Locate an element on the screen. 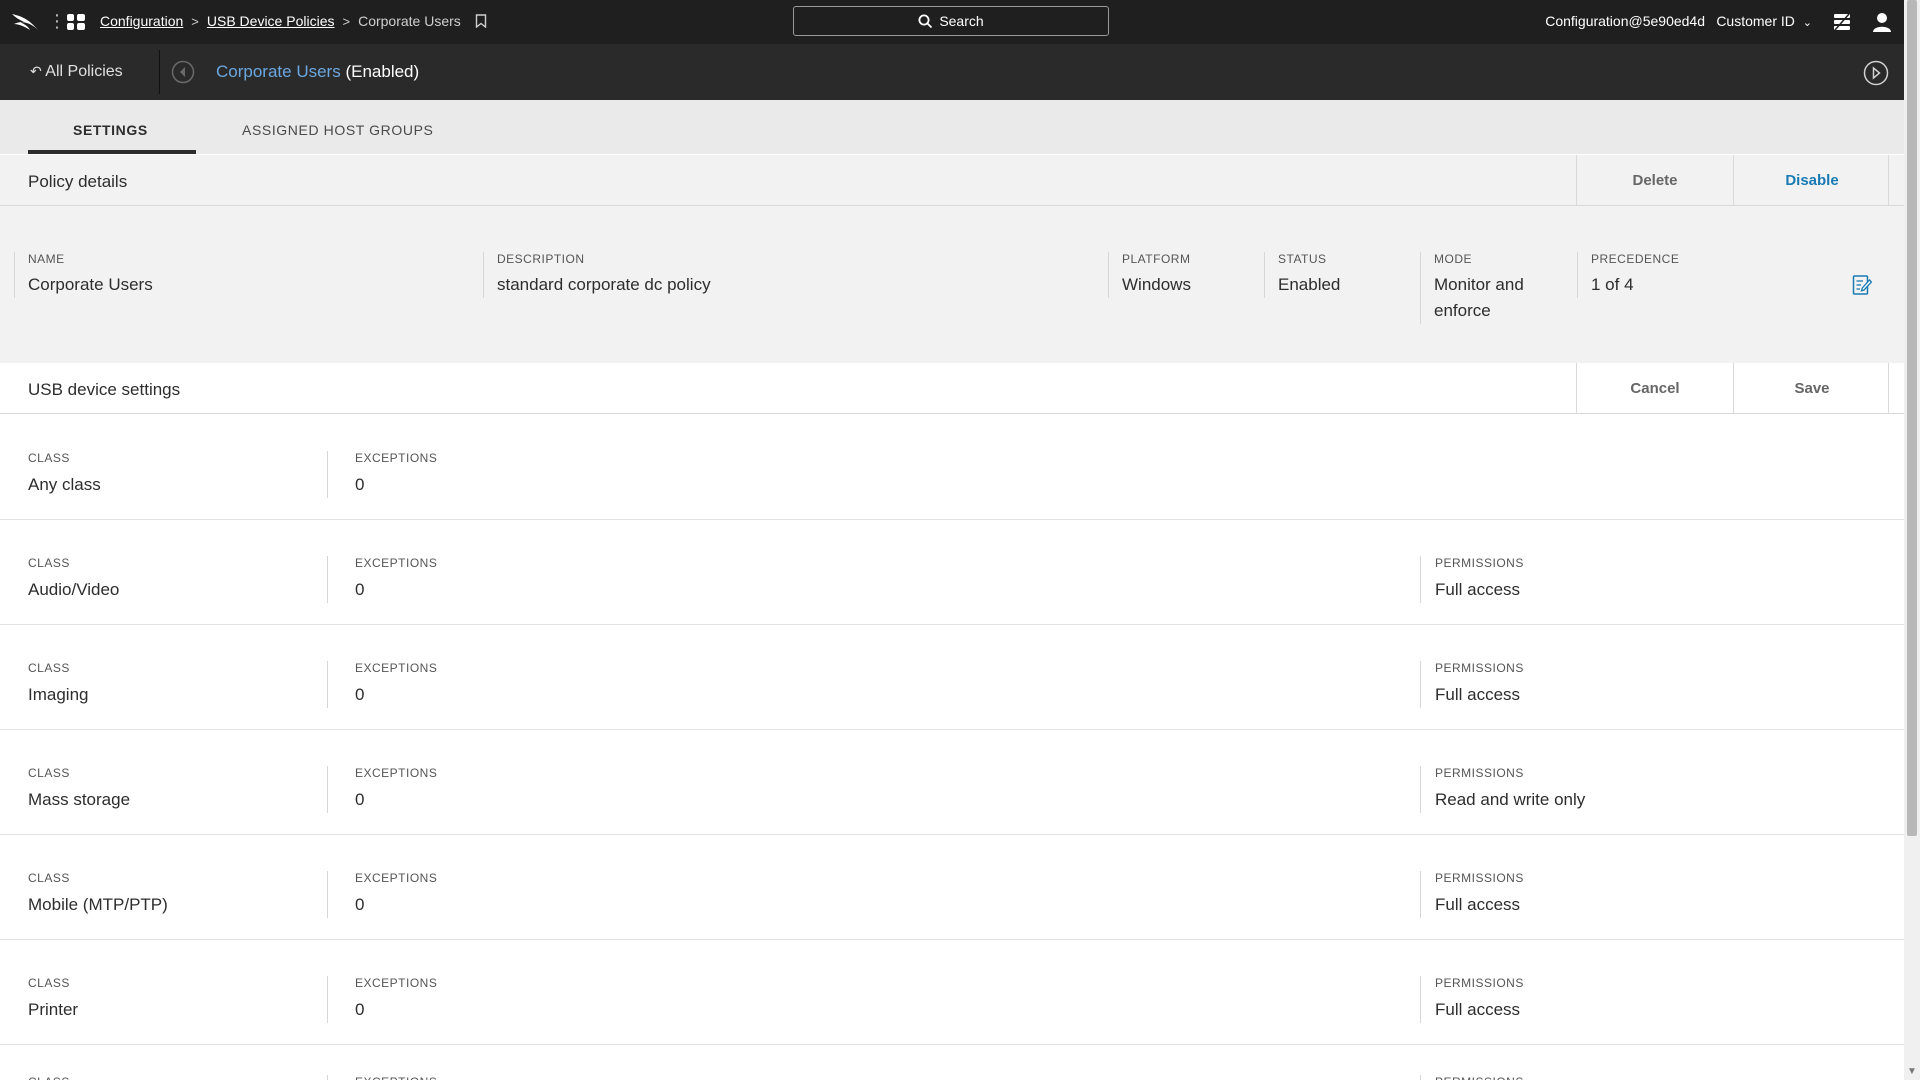 This screenshot has height=1080, width=1920. class-value: Any class is located at coordinates (64, 484).